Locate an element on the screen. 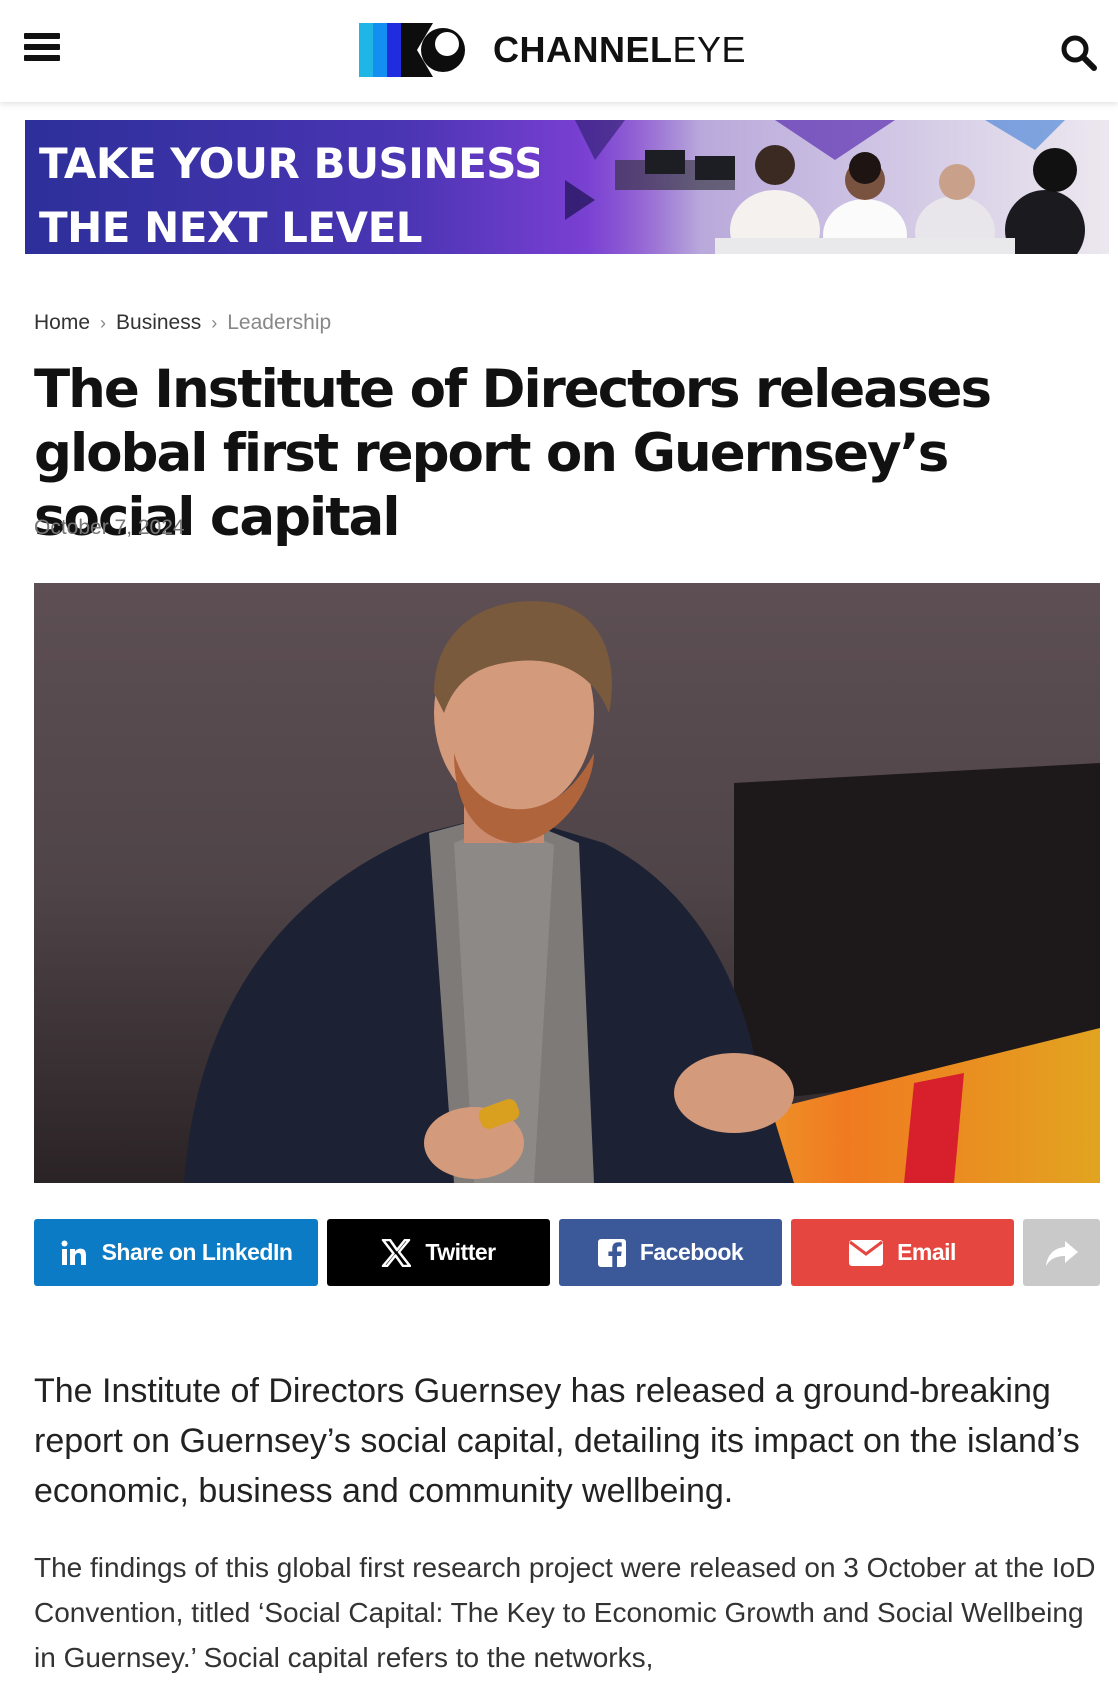 The image size is (1118, 1685). linkedin-icon is located at coordinates (73, 1252).